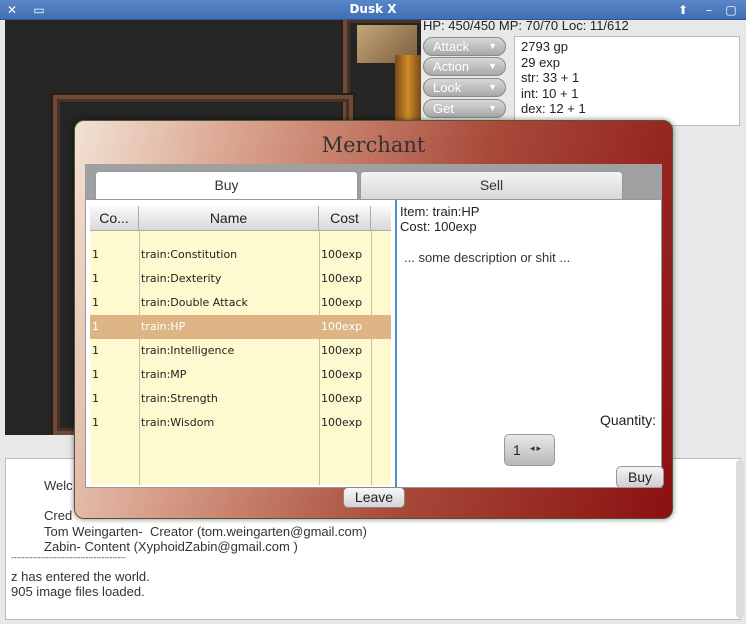  Describe the element at coordinates (163, 326) in the screenshot. I see `name-cell: train:HP` at that location.